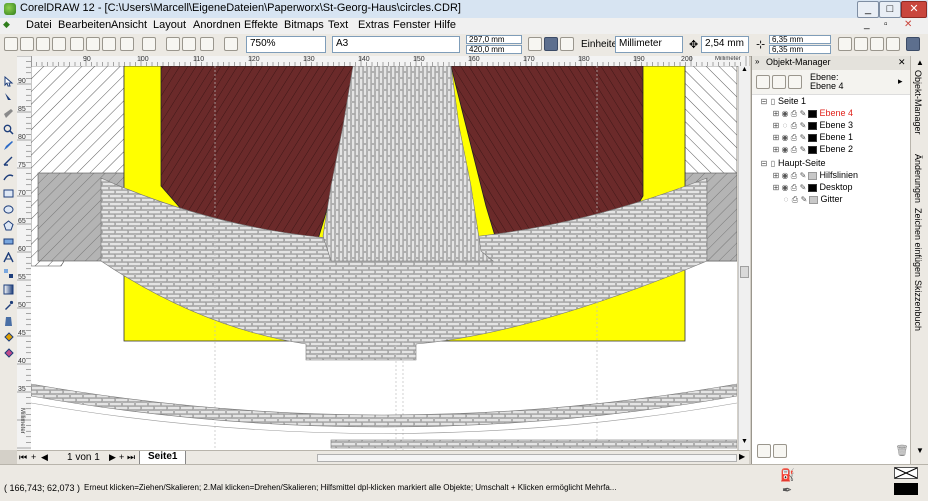 This screenshot has height=501, width=928. I want to click on snap-to-grid-icon, so click(845, 44).